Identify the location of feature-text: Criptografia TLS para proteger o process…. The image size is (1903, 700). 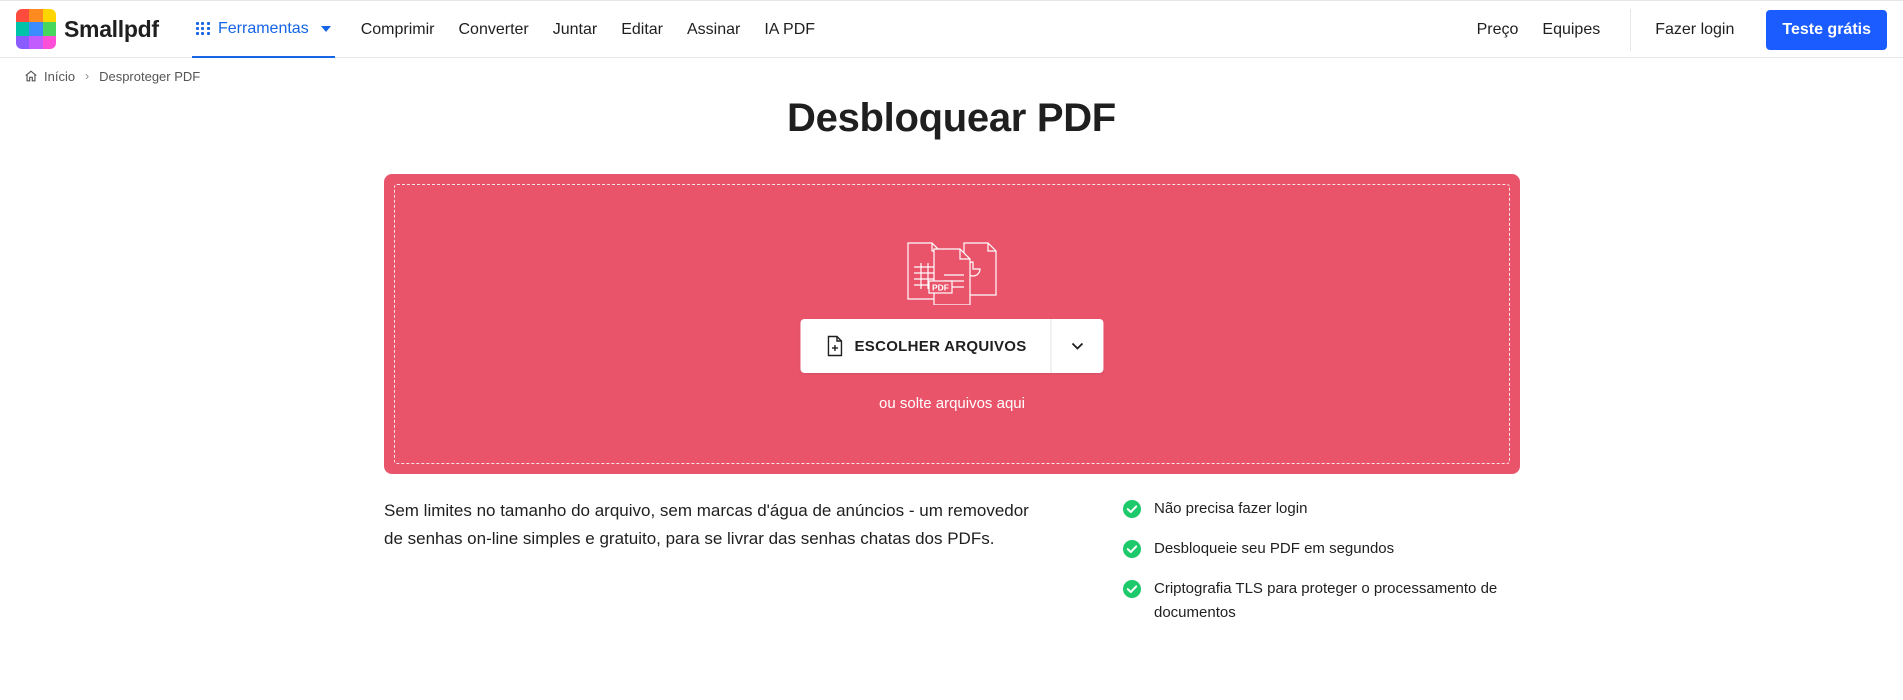
(1326, 600).